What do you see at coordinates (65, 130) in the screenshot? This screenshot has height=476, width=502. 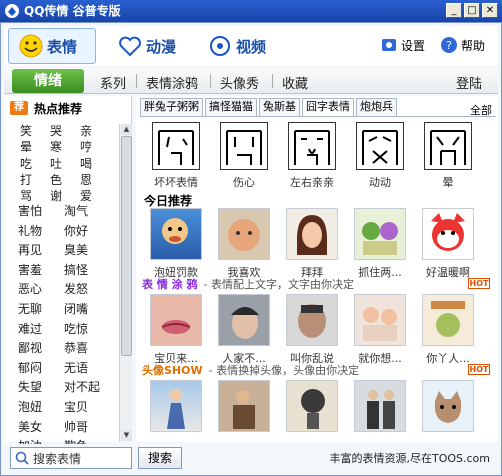 I see `tag-item: 哭` at bounding box center [65, 130].